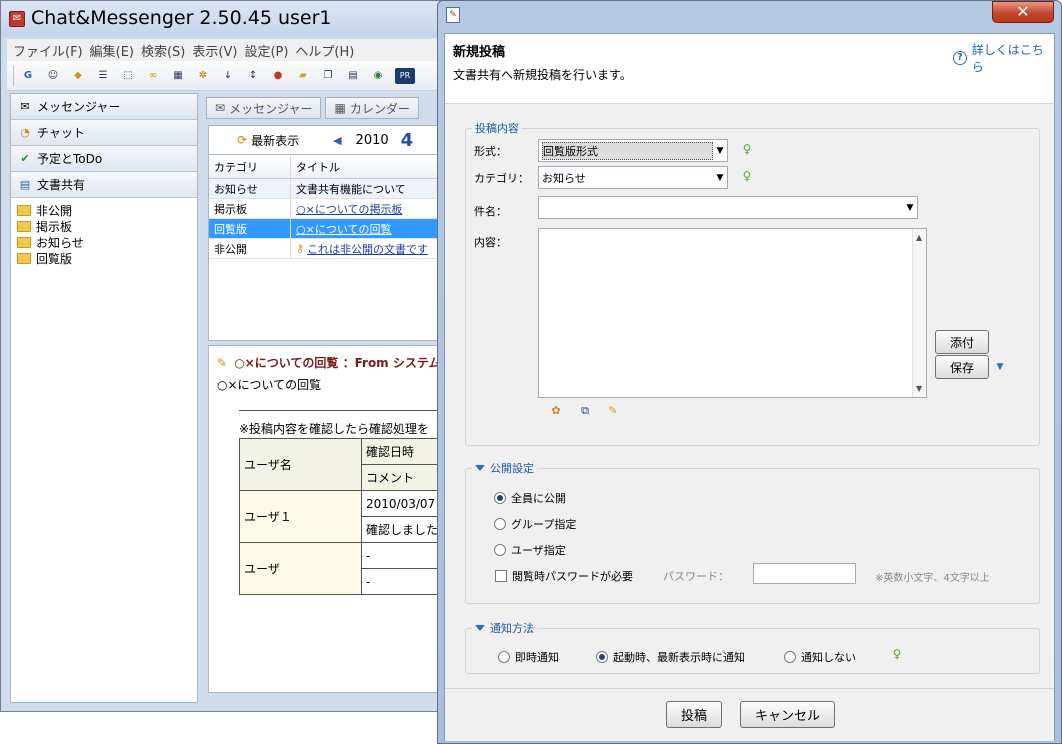  Describe the element at coordinates (104, 185) in the screenshot. I see `nav-document-share: ▤ 文書共有` at that location.